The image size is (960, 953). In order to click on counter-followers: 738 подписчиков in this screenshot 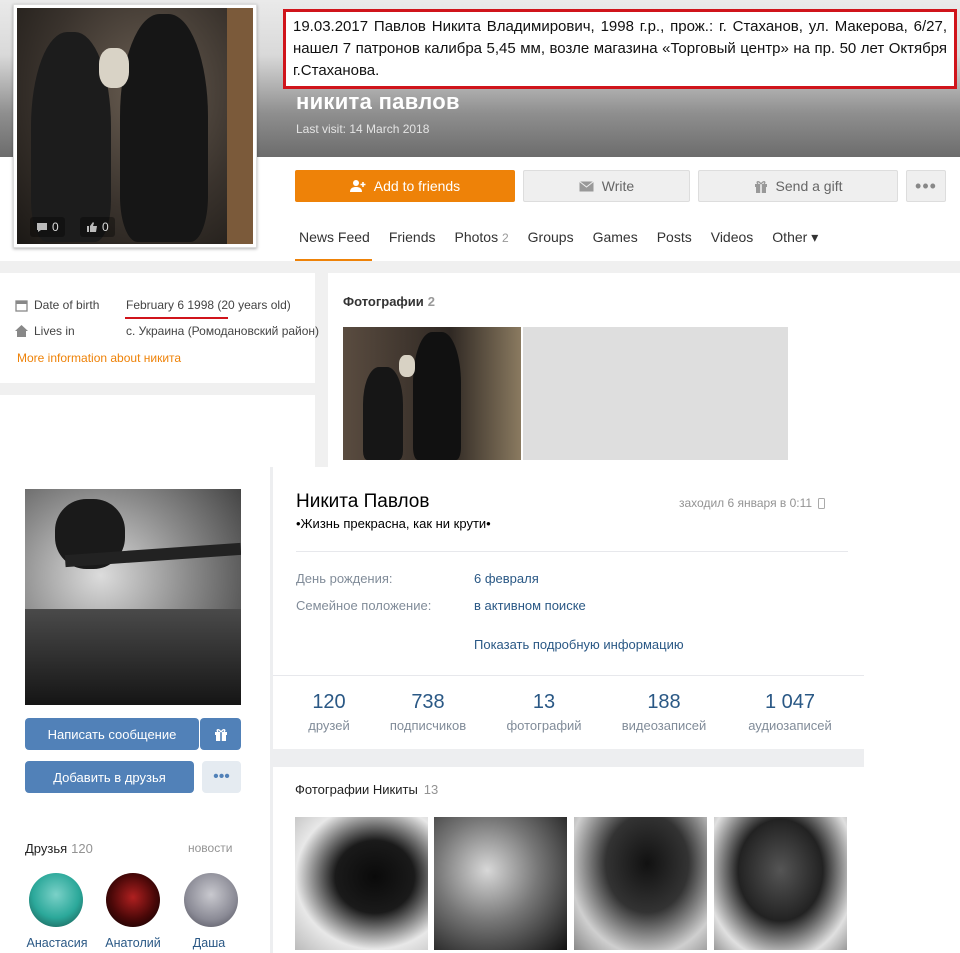, I will do `click(428, 712)`.